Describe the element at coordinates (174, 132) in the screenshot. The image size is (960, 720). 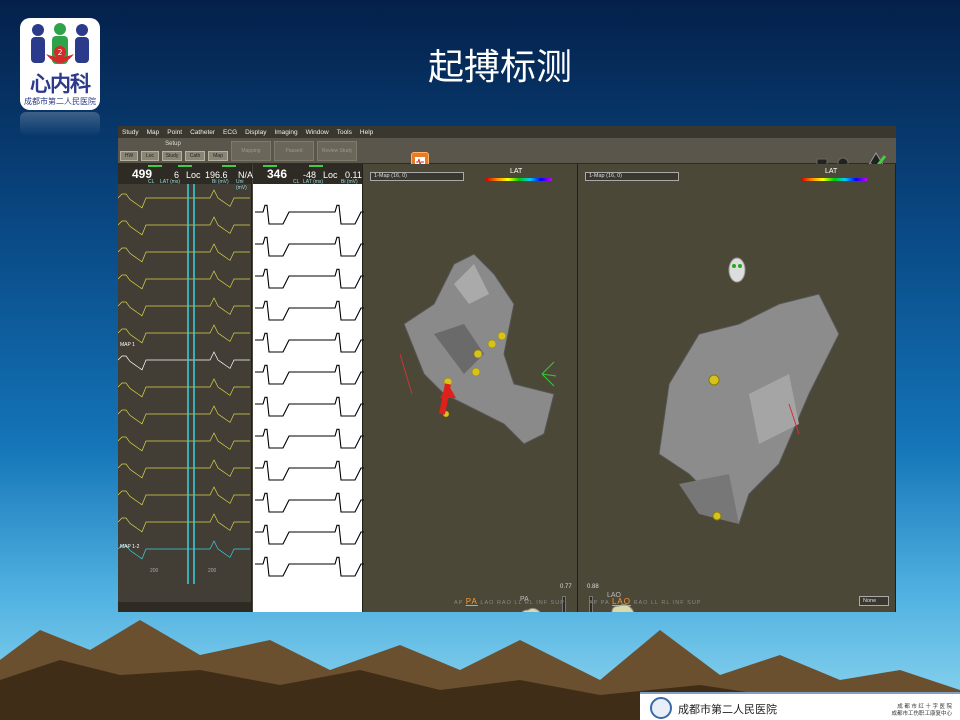
I see `menu-point: Point` at that location.